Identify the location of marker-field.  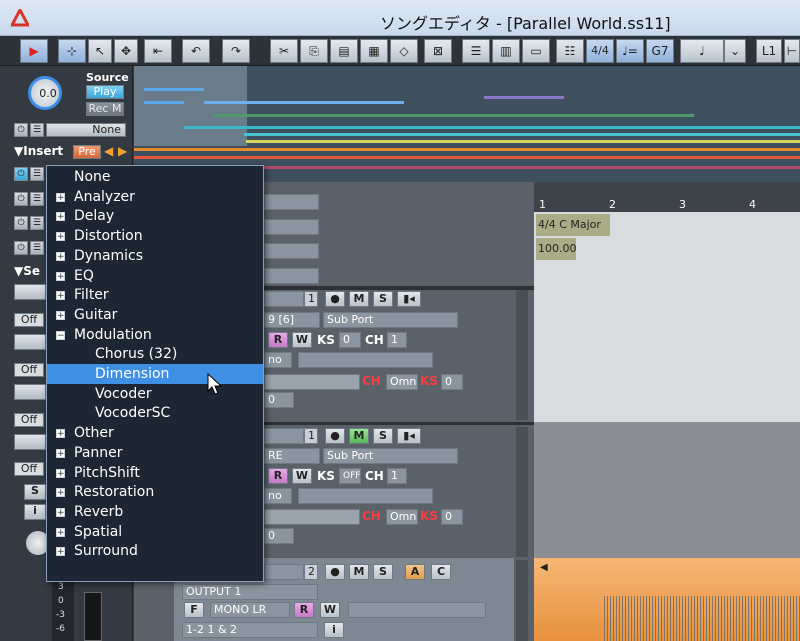
(291, 202).